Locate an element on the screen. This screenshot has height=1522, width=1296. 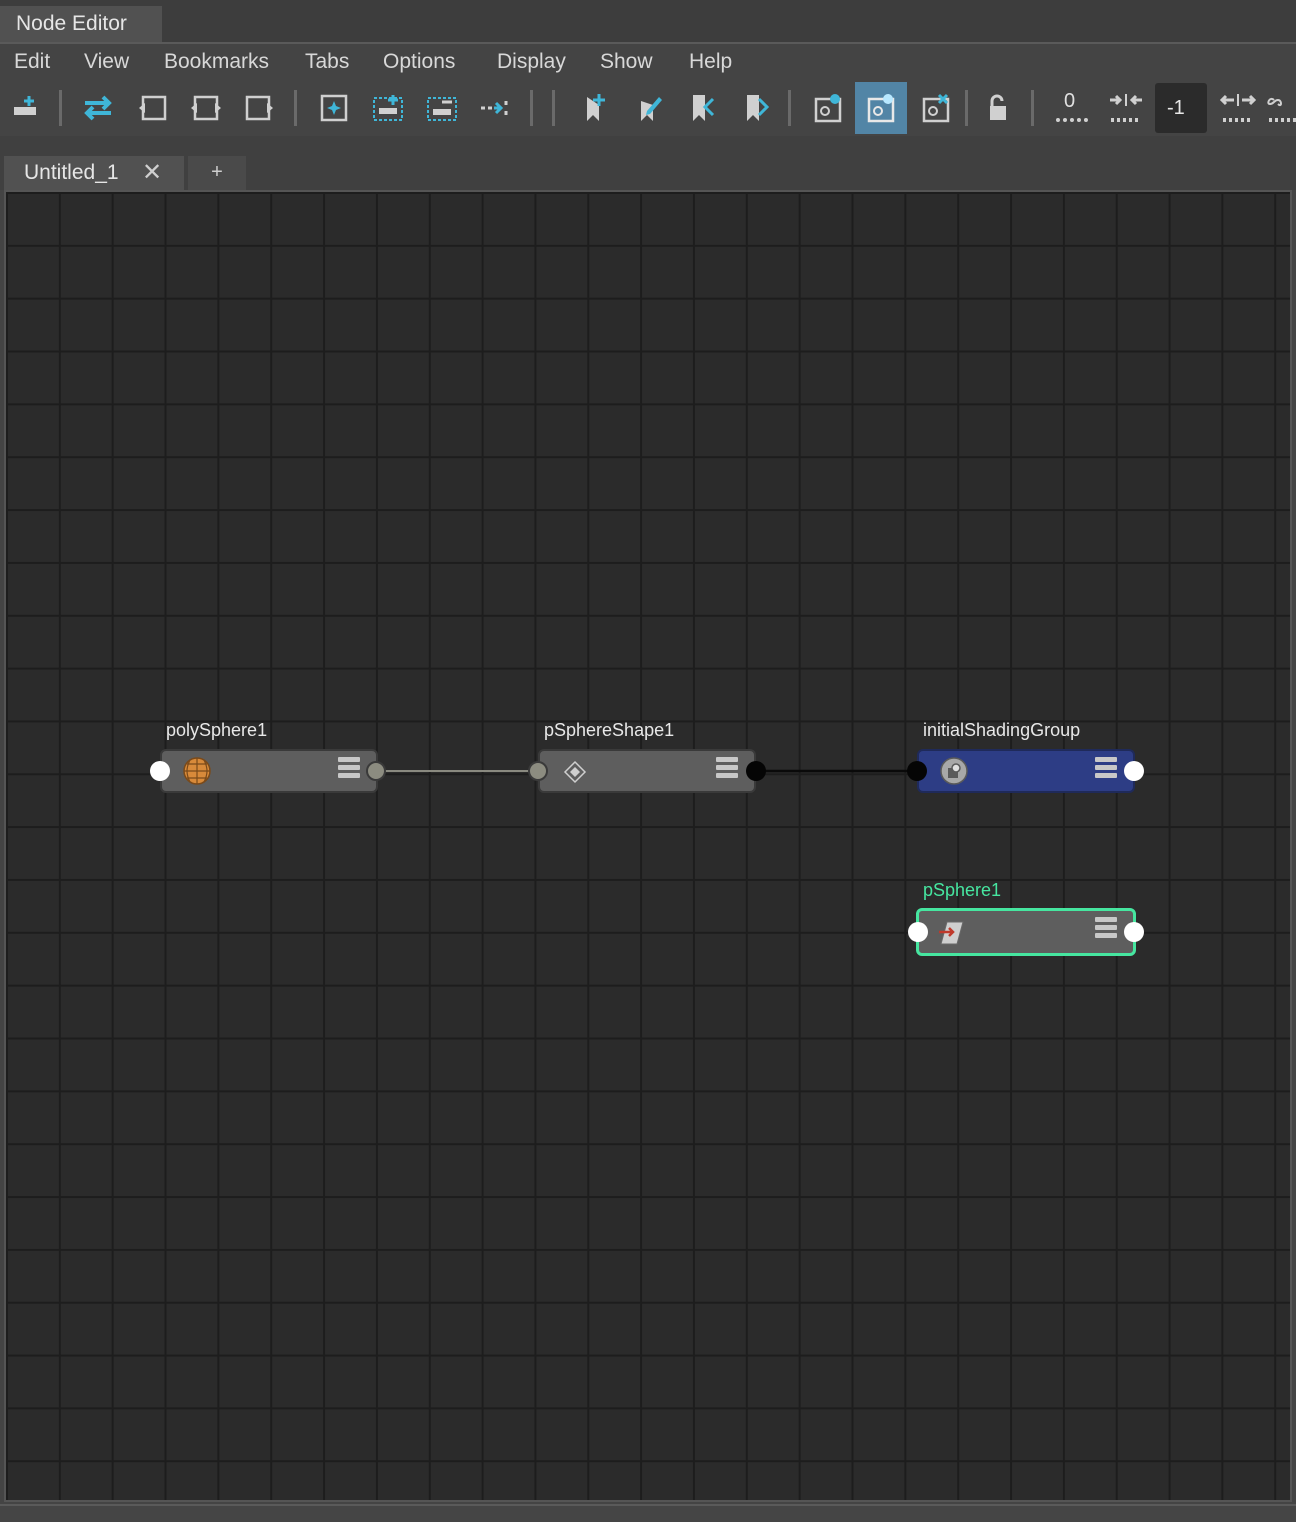
node-pSphereShape1 is located at coordinates (647, 771).